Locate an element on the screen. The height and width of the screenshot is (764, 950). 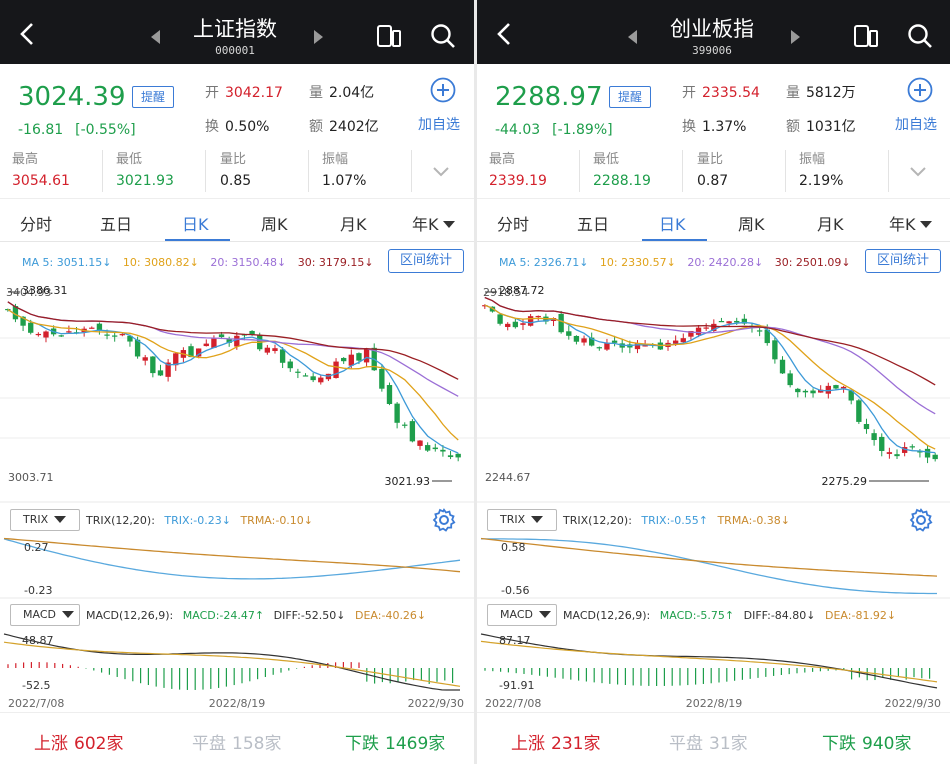
trix-legend: TRIX(12,20): TRIX:-0.23↓ TRMA:-0.10↓ is located at coordinates (200, 520).